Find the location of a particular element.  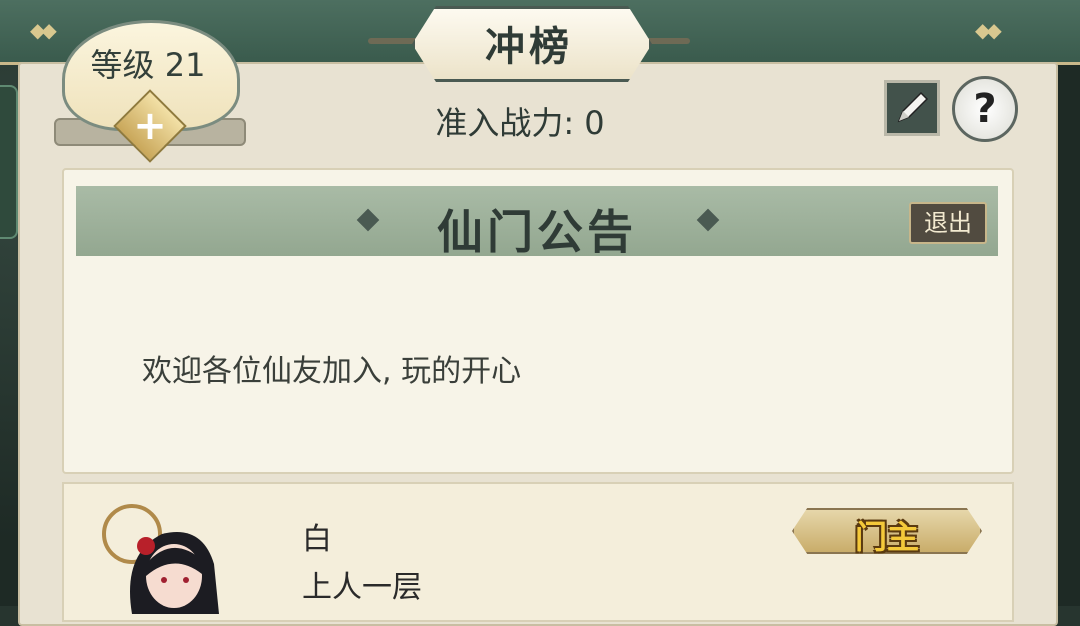

page-title: 冲榜 is located at coordinates (529, 47).